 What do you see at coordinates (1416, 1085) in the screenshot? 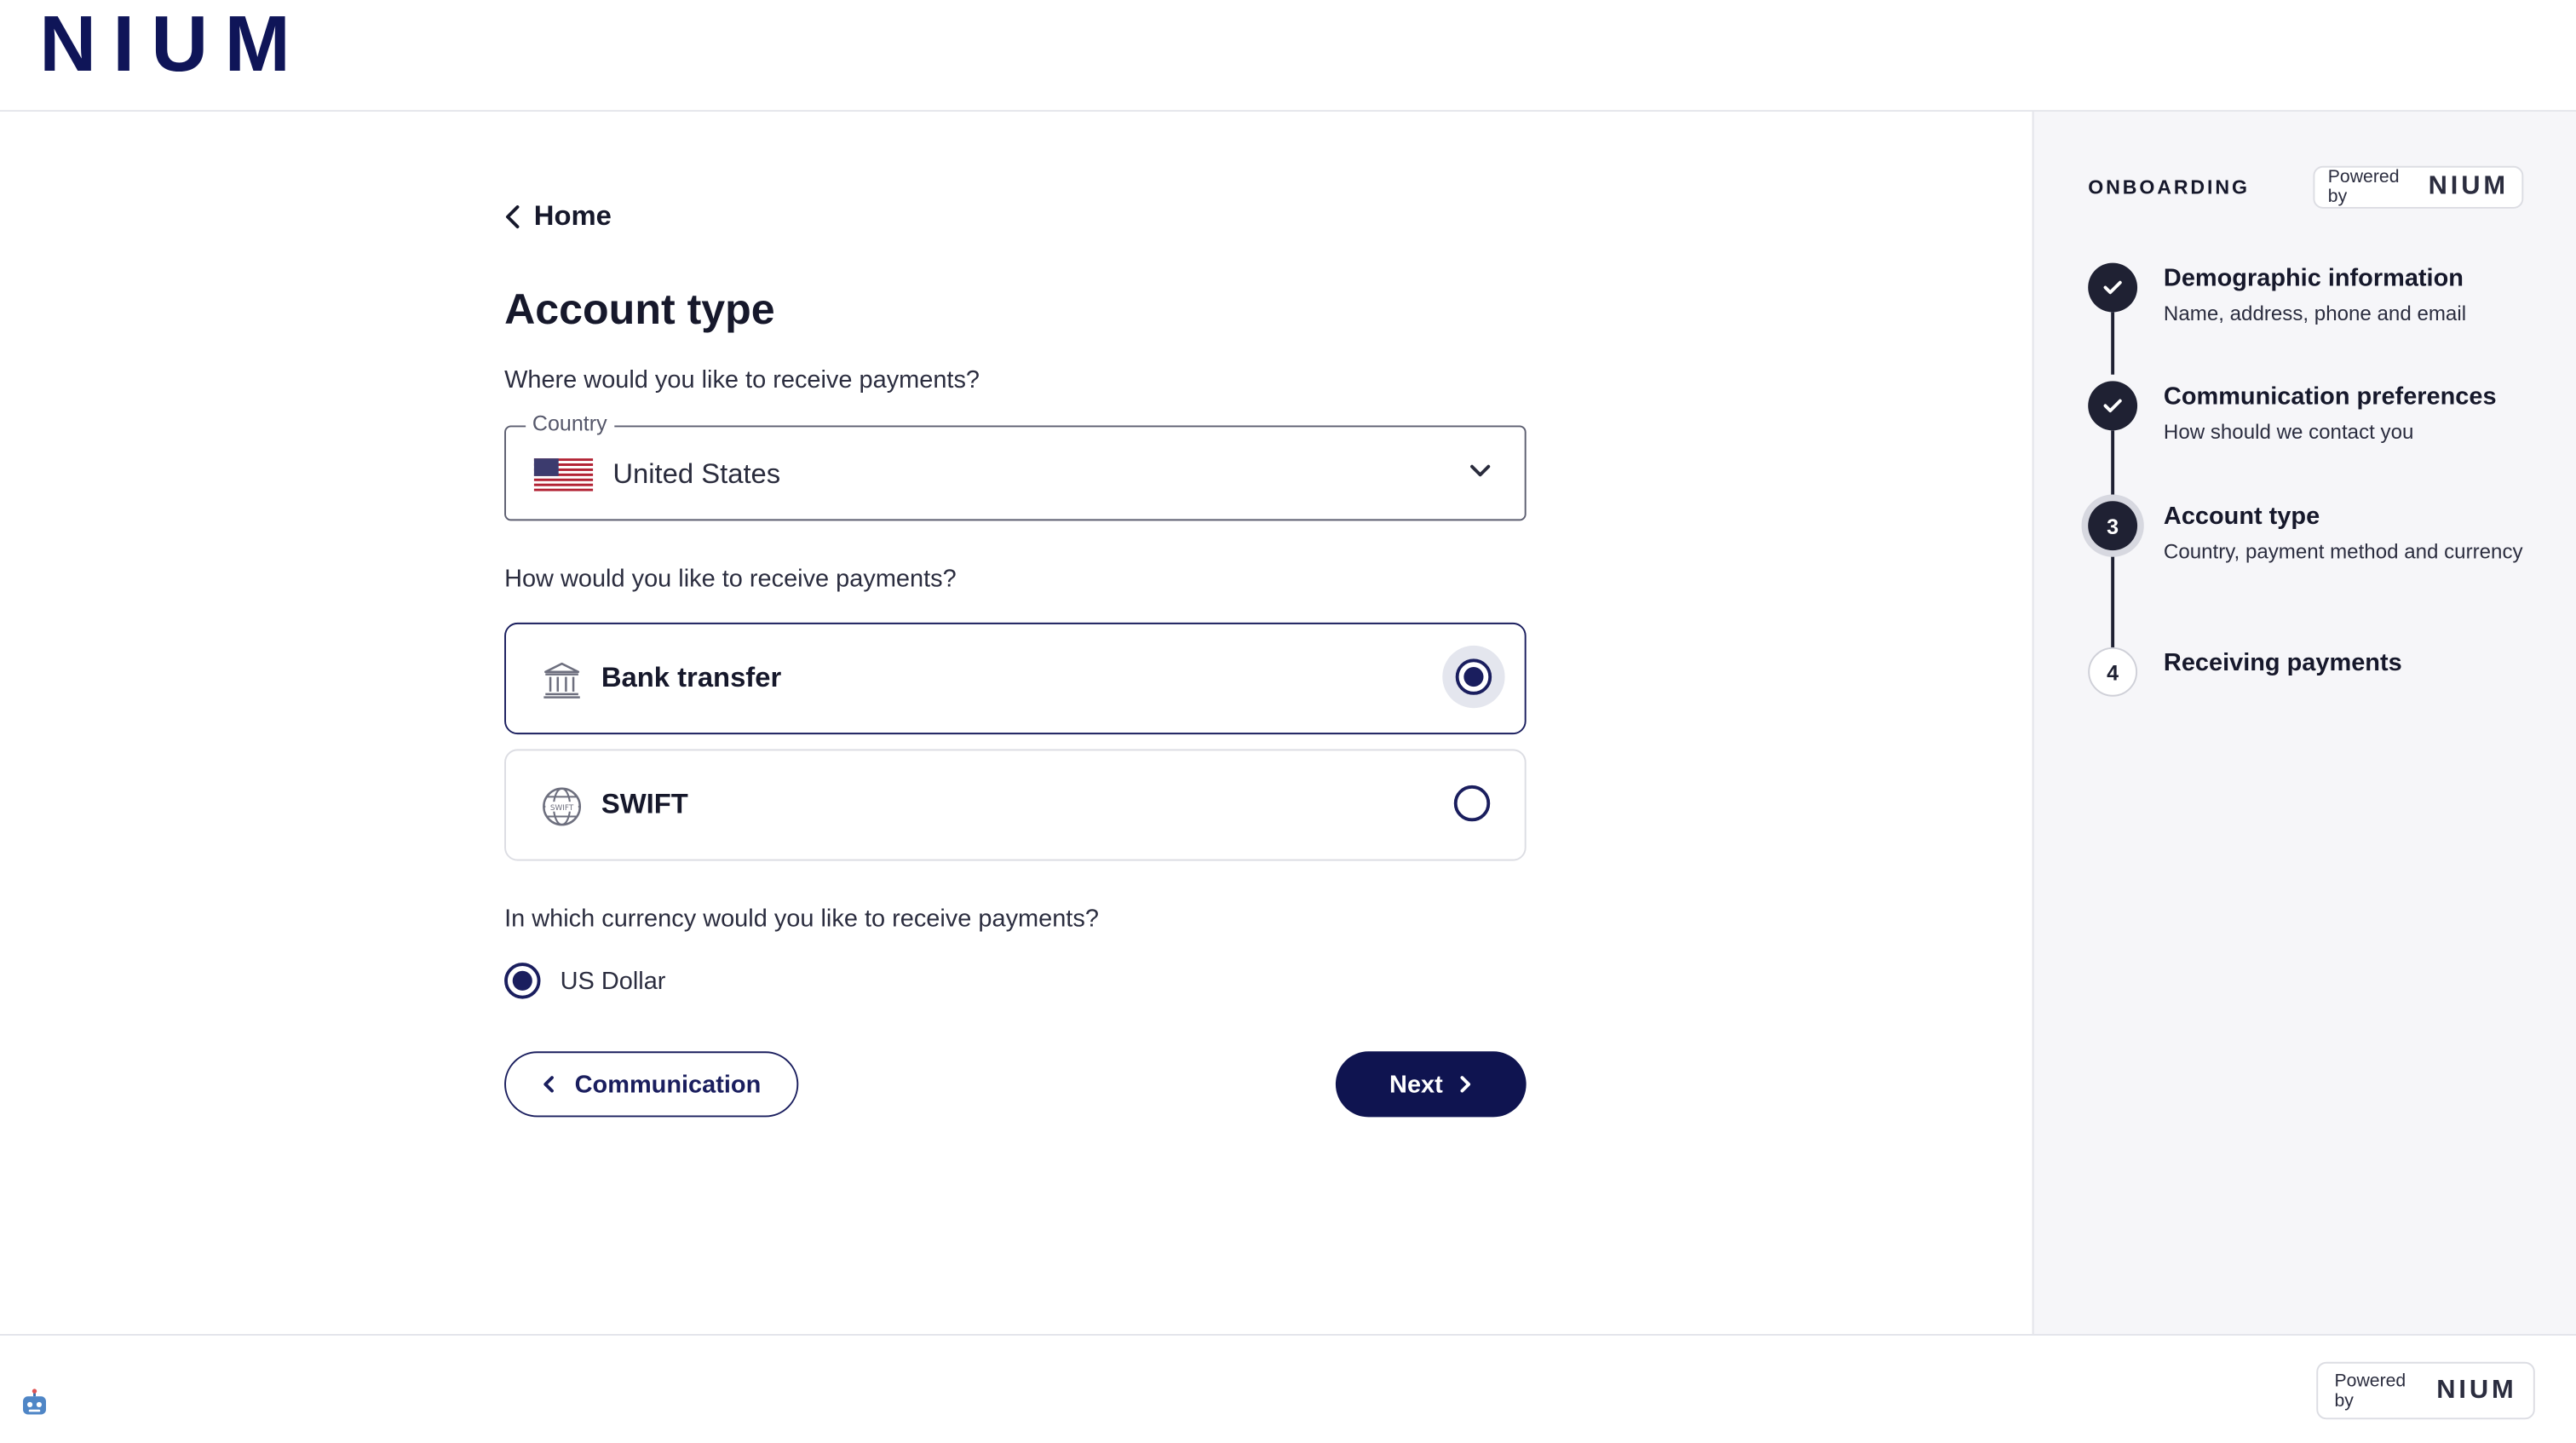
I see `next-button-label: Next` at bounding box center [1416, 1085].